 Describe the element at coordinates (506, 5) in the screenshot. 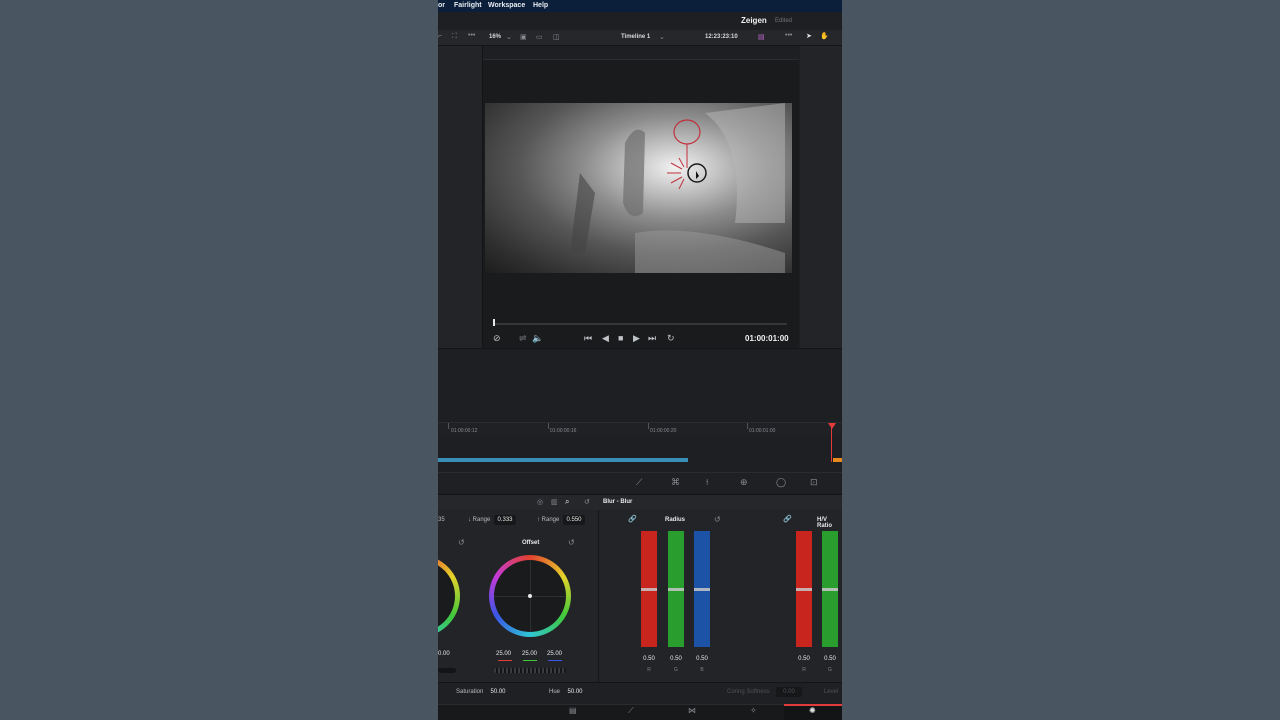

I see `menu-item-workspace: Workspace` at that location.